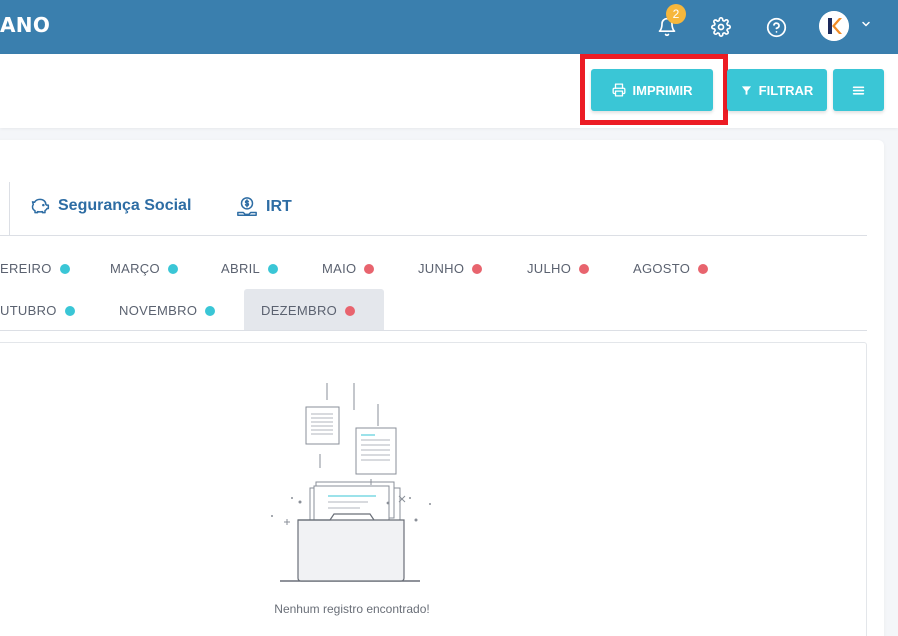 The image size is (898, 636). I want to click on tab-divider, so click(9, 209).